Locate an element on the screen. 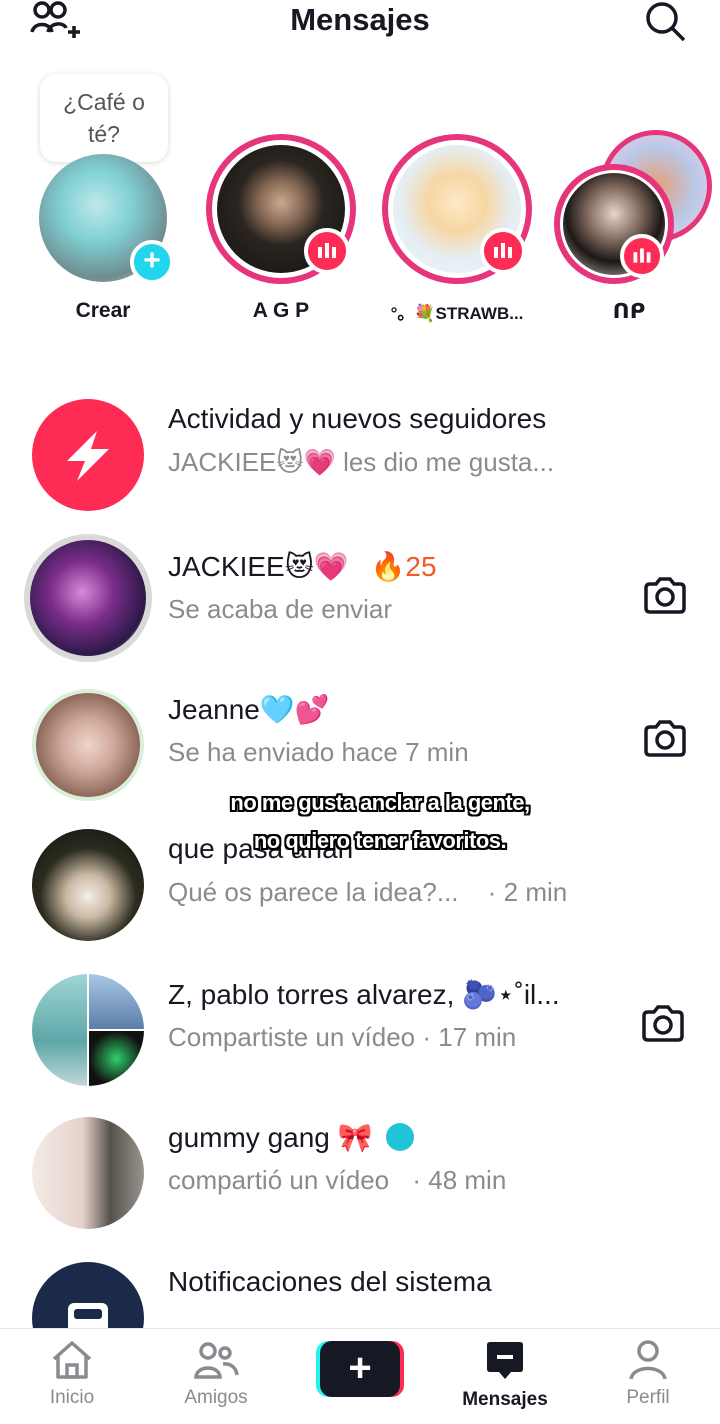  conversation-time: · 48 min is located at coordinates (459, 1180).